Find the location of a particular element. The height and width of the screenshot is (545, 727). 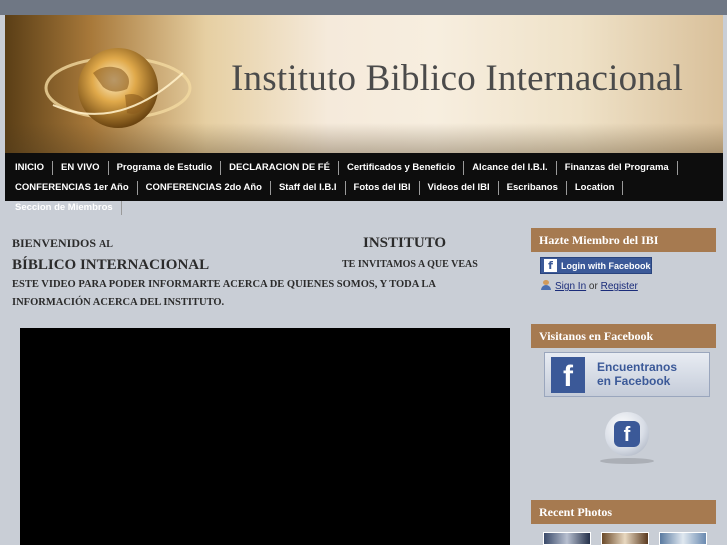

register-link: Register is located at coordinates (619, 286).